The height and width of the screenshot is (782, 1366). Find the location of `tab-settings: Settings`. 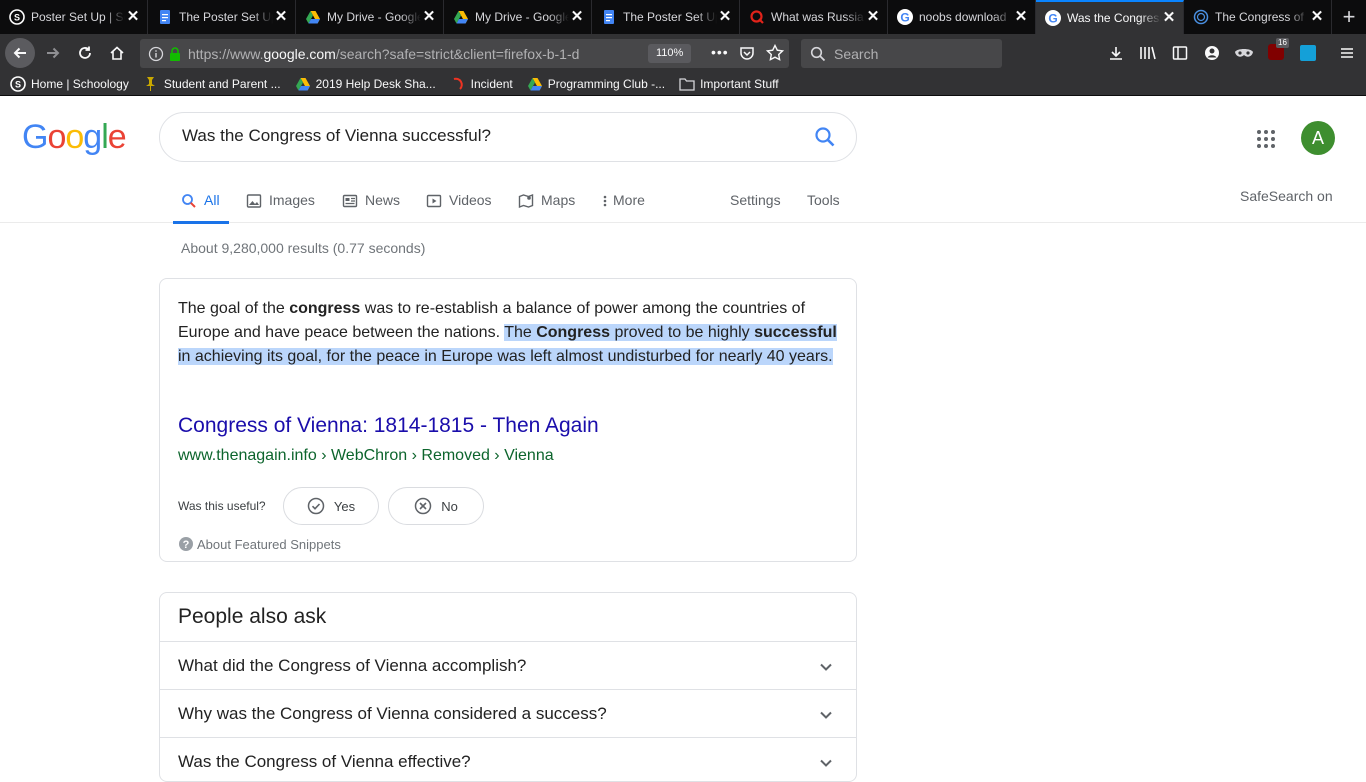

tab-settings: Settings is located at coordinates (755, 207).